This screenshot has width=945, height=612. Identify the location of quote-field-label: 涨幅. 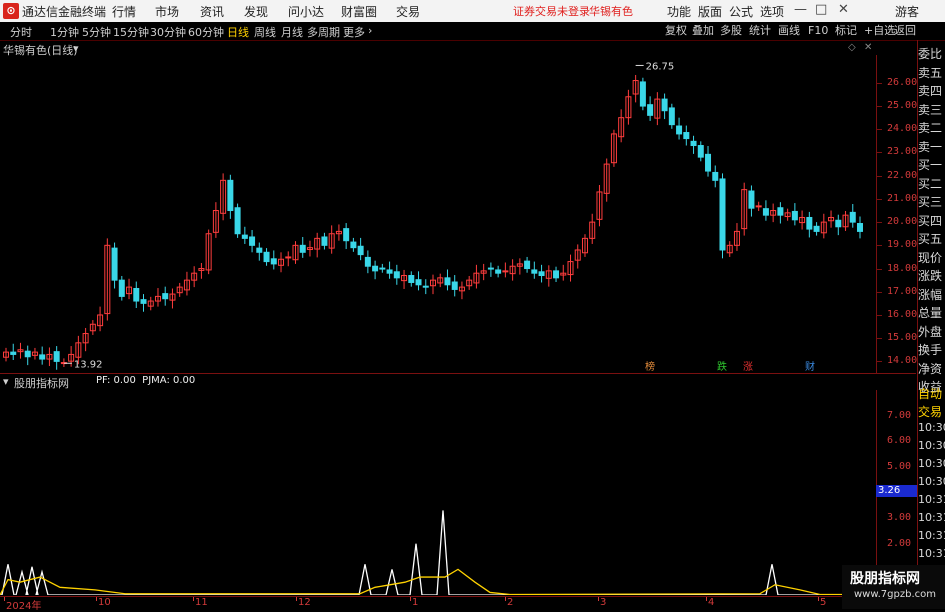
(930, 294).